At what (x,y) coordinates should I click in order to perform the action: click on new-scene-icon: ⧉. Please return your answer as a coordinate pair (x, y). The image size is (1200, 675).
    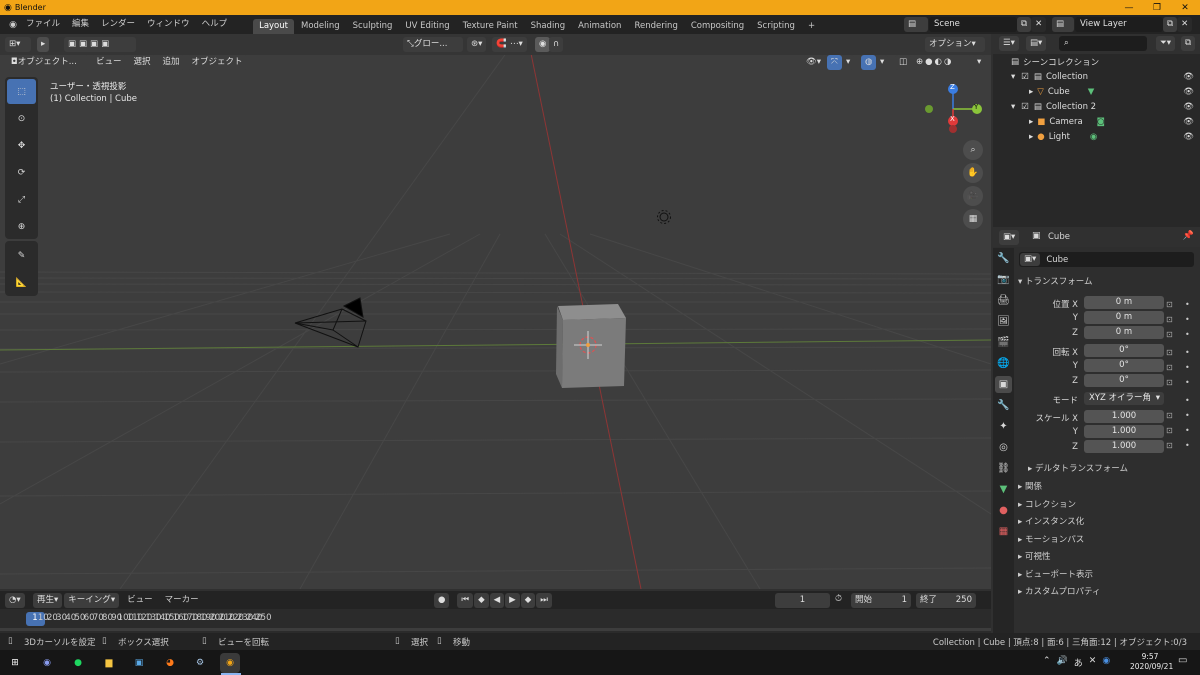
    Looking at the image, I should click on (1024, 24).